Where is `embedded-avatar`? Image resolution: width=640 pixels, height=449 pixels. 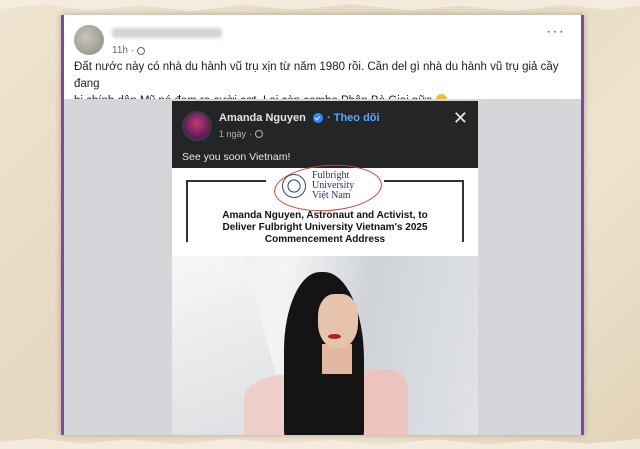
embedded-avatar is located at coordinates (197, 126).